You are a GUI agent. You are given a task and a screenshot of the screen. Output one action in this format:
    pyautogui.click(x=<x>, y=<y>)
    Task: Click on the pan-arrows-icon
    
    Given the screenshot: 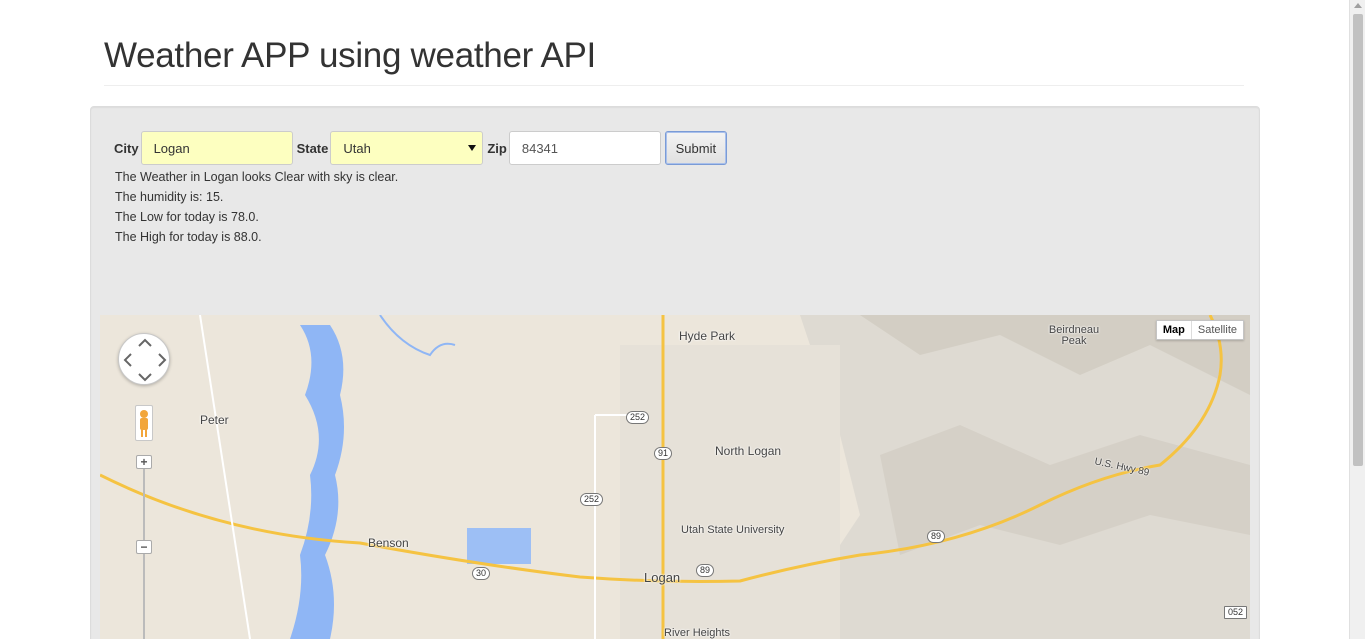 What is the action you would take?
    pyautogui.click(x=145, y=360)
    